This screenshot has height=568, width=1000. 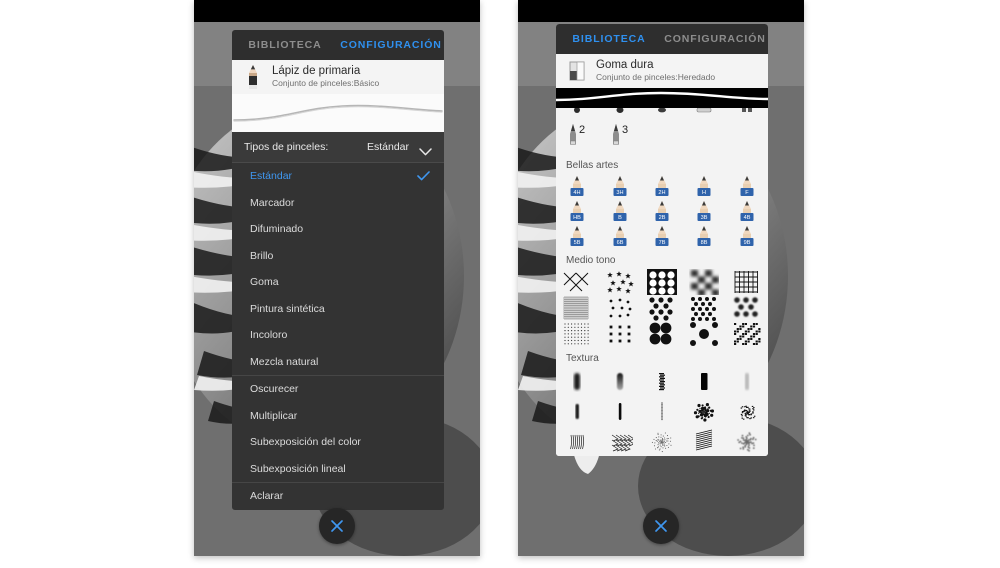 What do you see at coordinates (338, 282) in the screenshot?
I see `menu-item-goma: Goma` at bounding box center [338, 282].